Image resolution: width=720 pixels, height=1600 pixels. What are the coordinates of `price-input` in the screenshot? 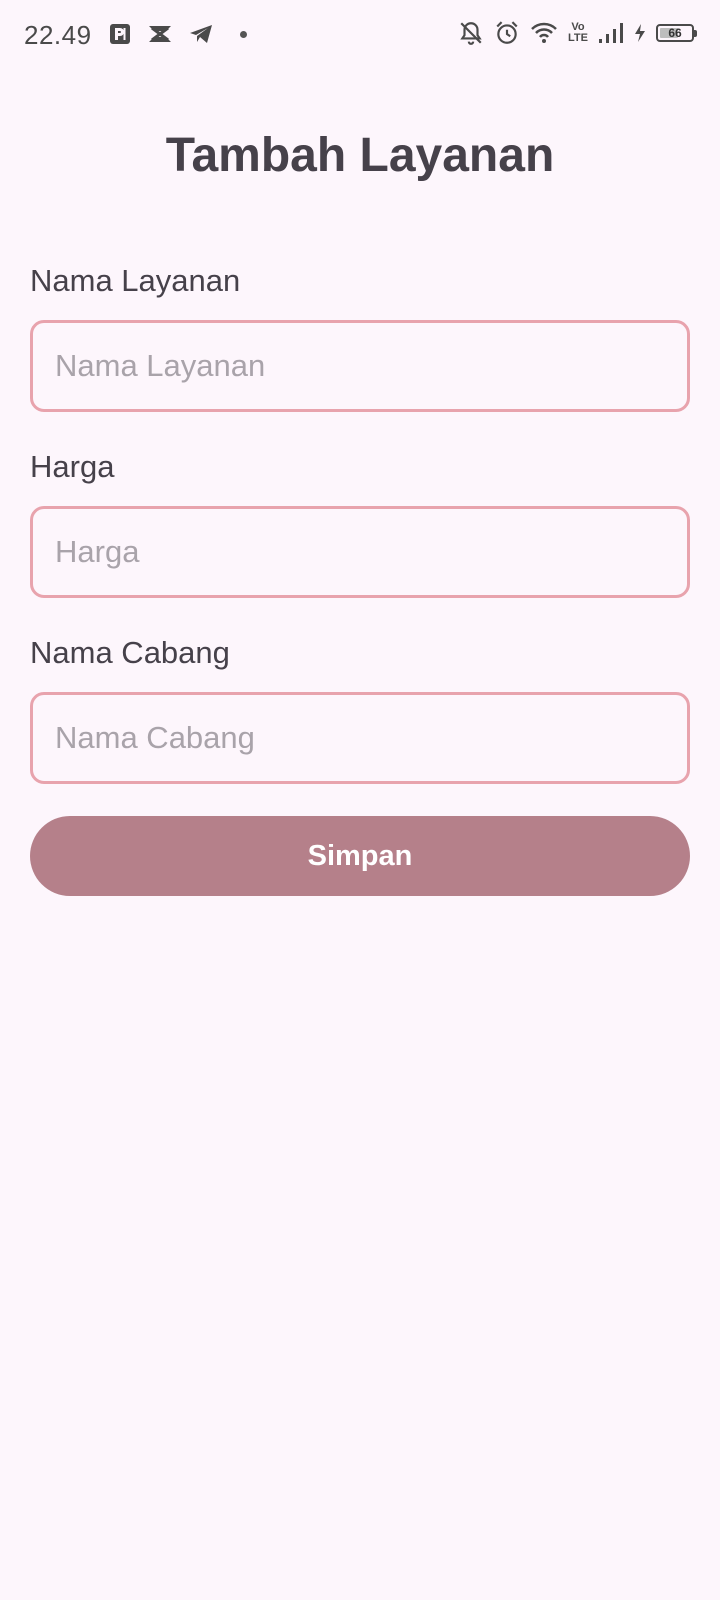 It's located at (360, 552).